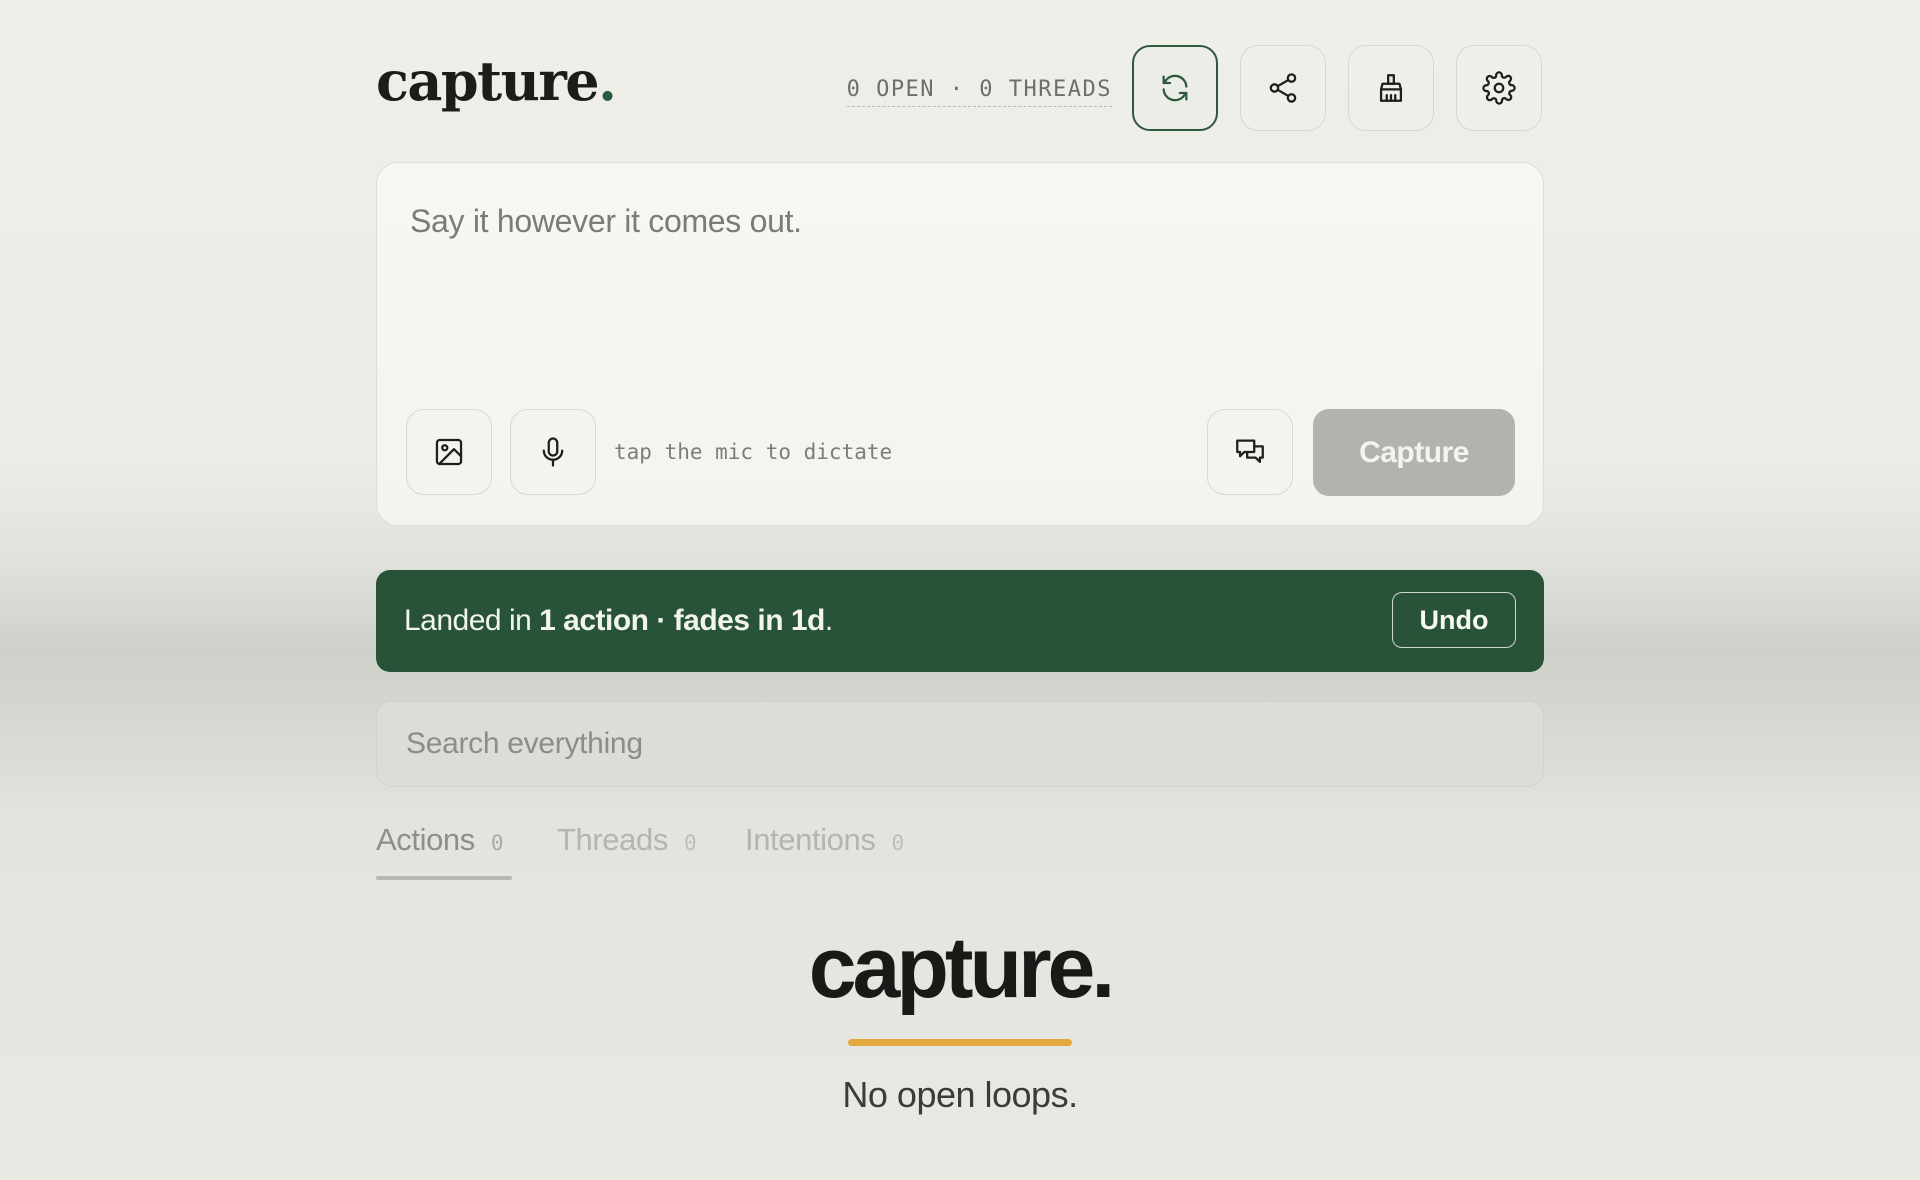 This screenshot has height=1180, width=1920. Describe the element at coordinates (960, 621) in the screenshot. I see `landed-toast: Landed in 1 action · fades in 1d. Undo` at that location.